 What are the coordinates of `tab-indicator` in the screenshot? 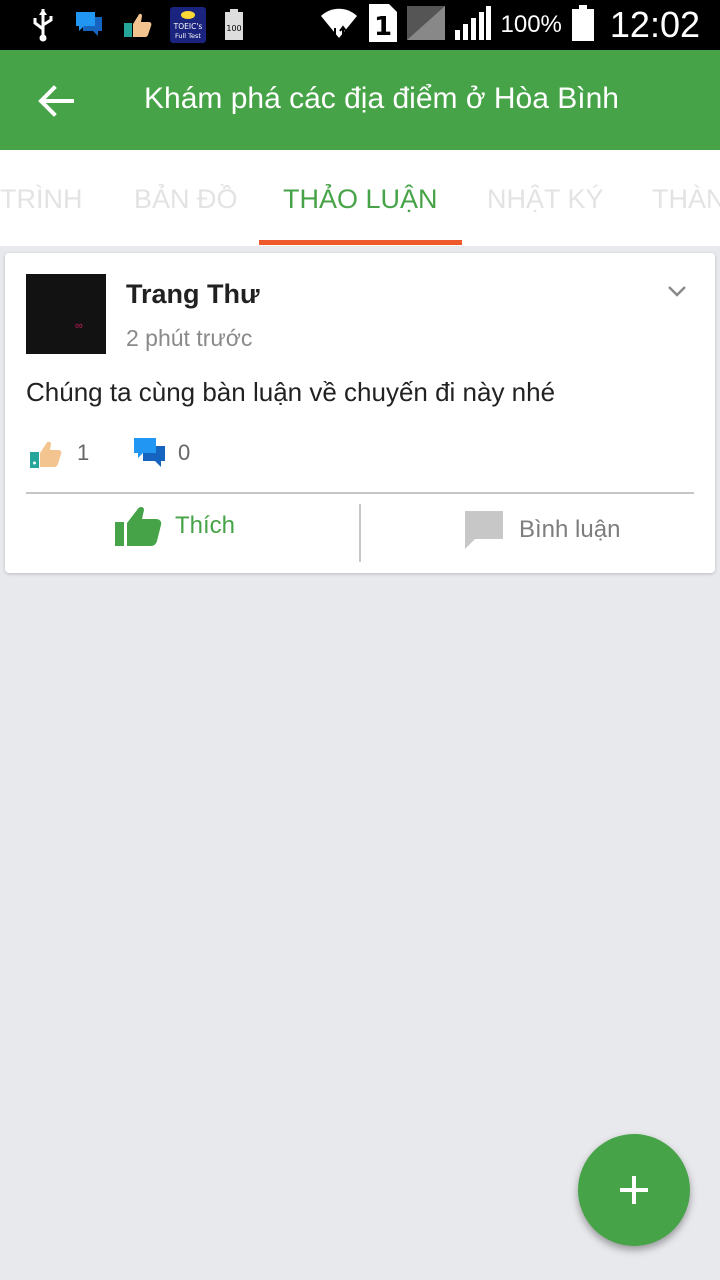 It's located at (360, 242).